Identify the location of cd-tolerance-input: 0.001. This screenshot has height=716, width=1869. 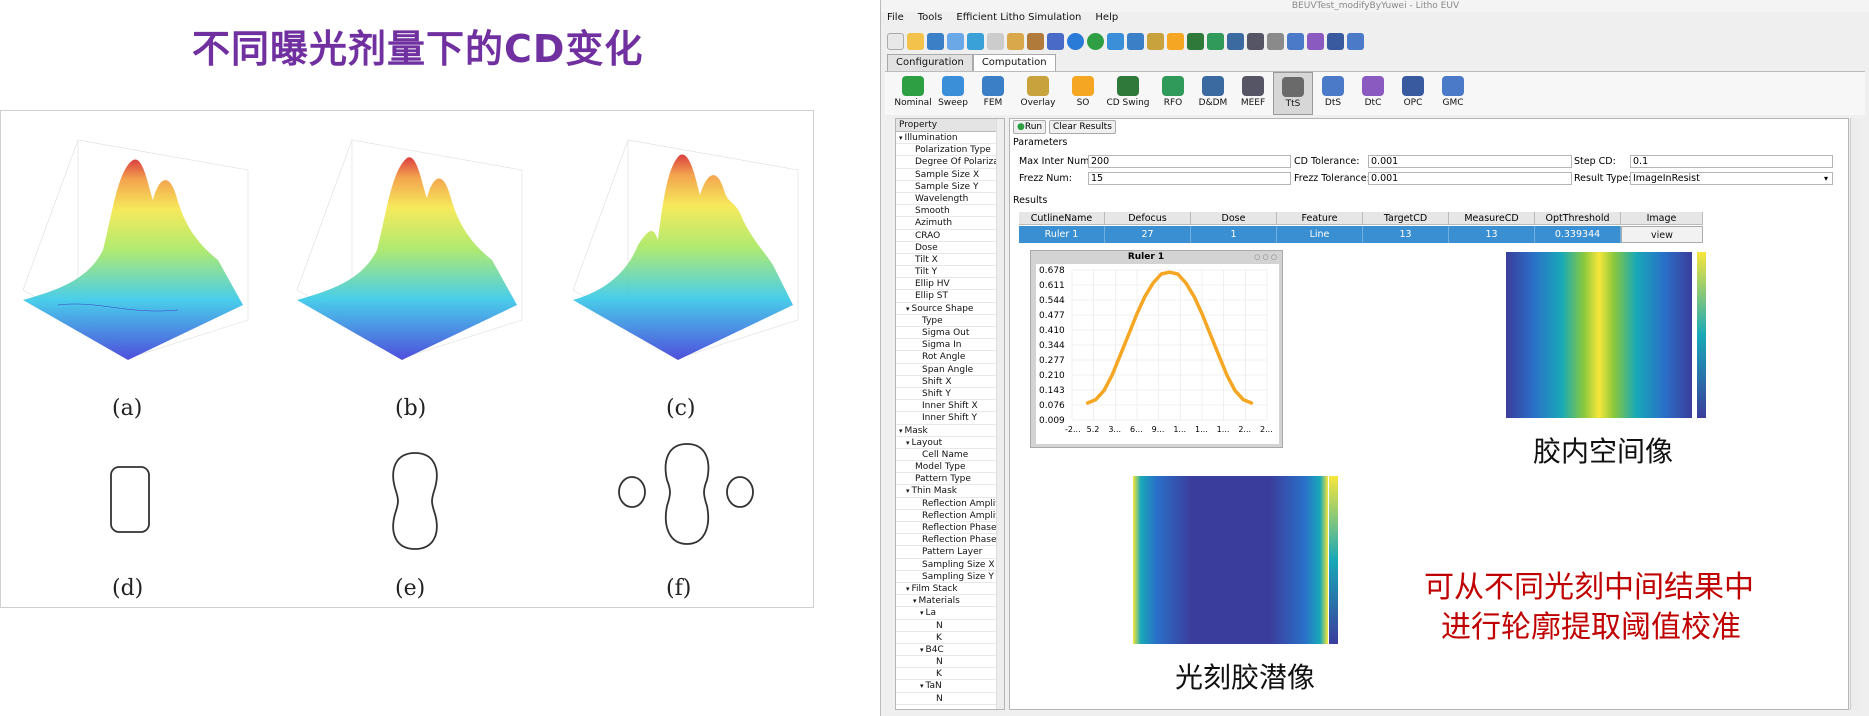
(1470, 161).